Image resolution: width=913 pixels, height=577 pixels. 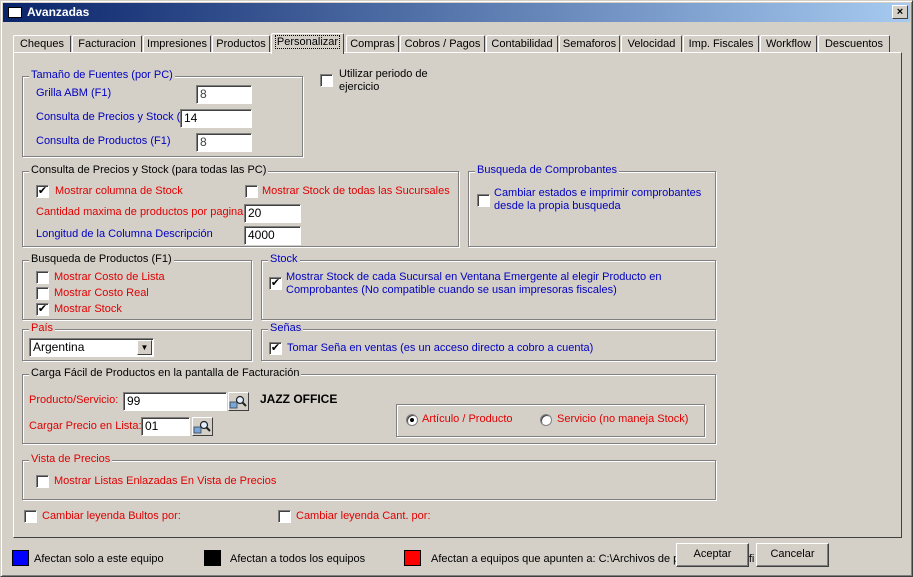 I want to click on utilizar-periodo-label-1: Utilizar periodo de, so click(x=383, y=74).